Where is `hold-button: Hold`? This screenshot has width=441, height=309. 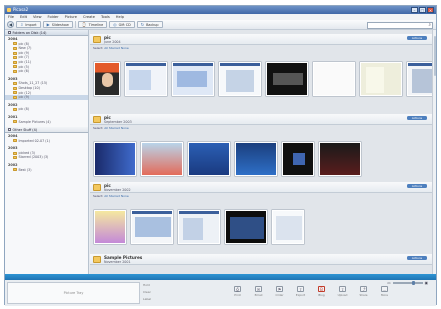
hold-button: Hold is located at coordinates (154, 285).